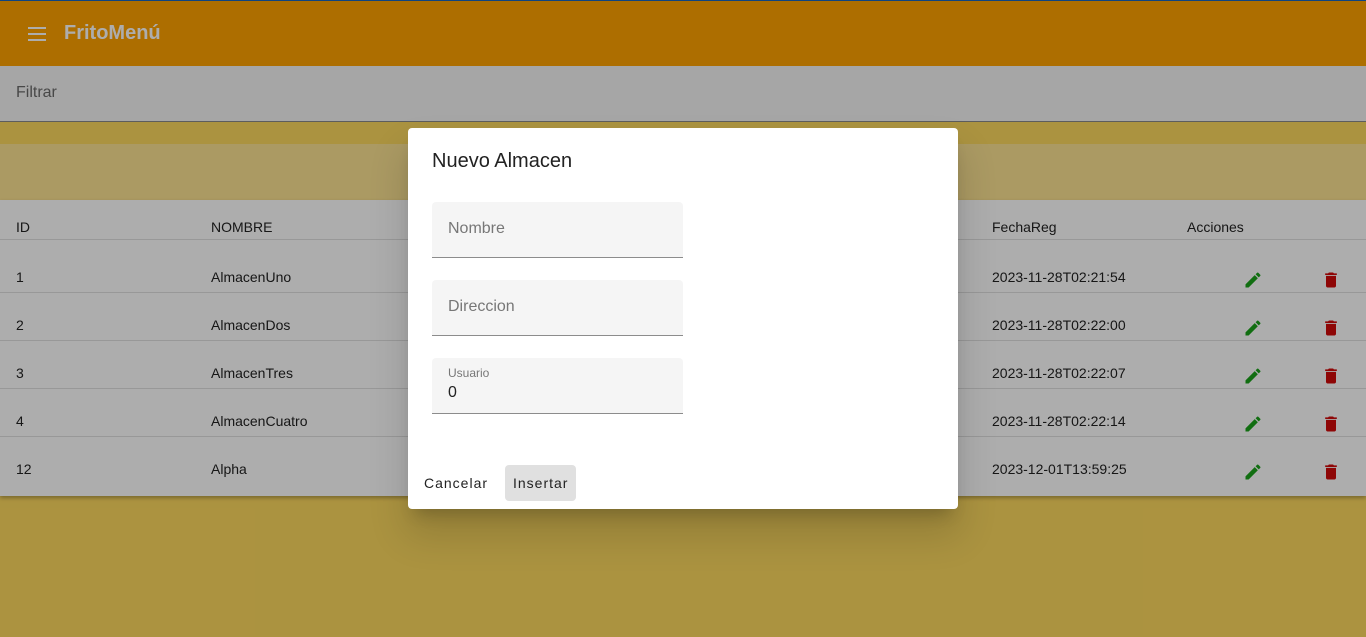 This screenshot has height=637, width=1366. Describe the element at coordinates (541, 483) in the screenshot. I see `insert-button: Insertar` at that location.